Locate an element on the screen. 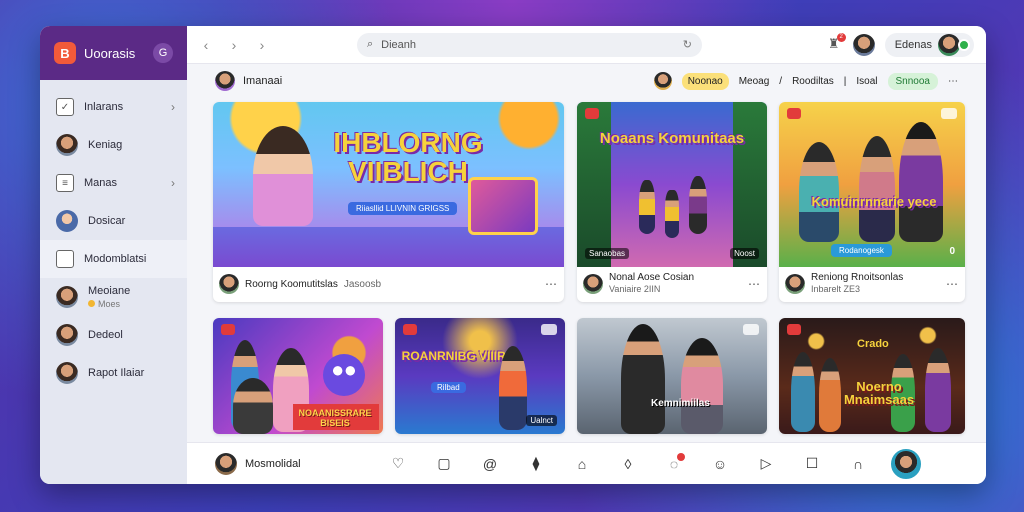 The height and width of the screenshot is (512, 1024). reload-icon: ↻ is located at coordinates (687, 44).